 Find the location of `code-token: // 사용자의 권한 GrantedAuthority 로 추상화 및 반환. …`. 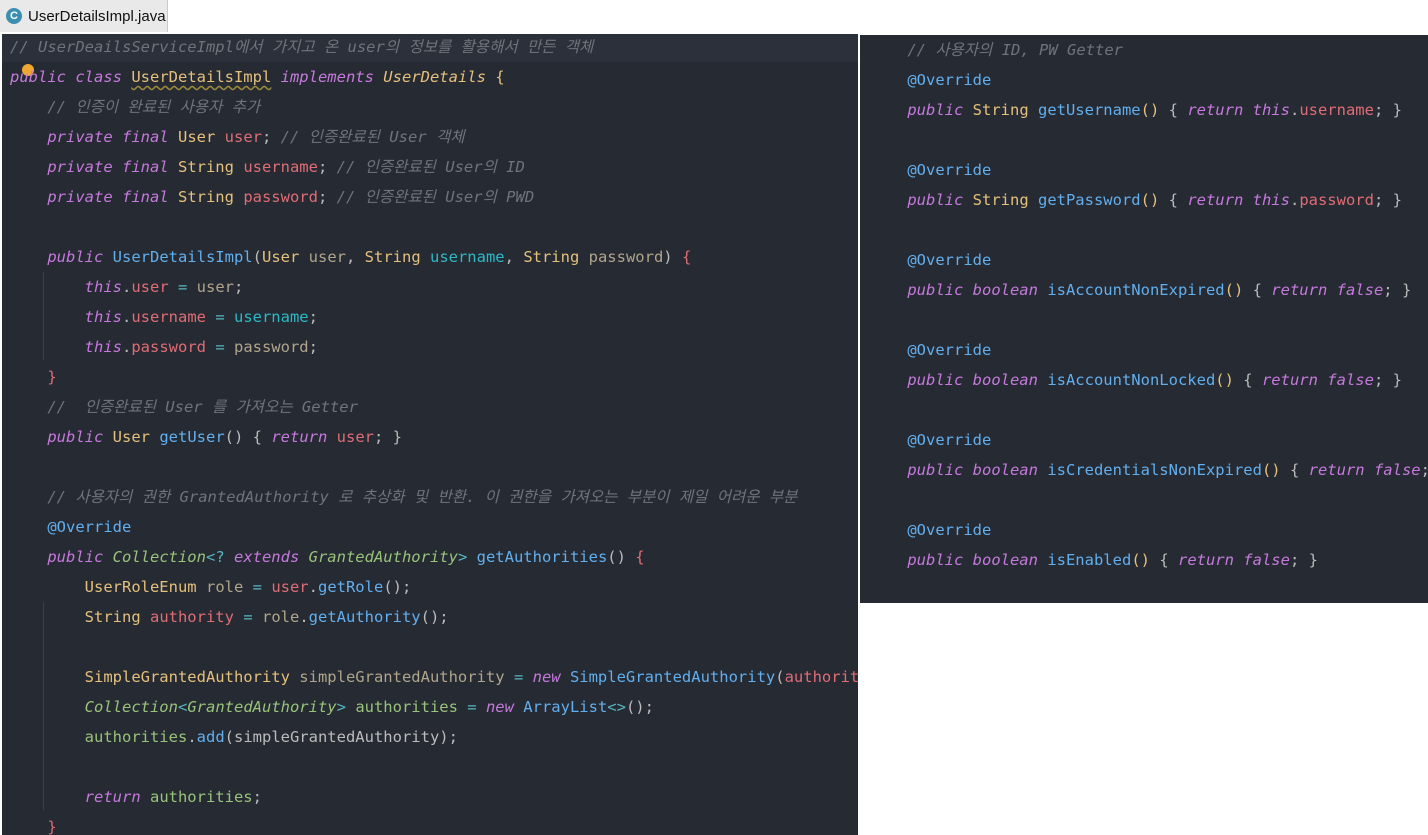

code-token: // 사용자의 권한 GrantedAuthority 로 추상화 및 반환. … is located at coordinates (422, 497).